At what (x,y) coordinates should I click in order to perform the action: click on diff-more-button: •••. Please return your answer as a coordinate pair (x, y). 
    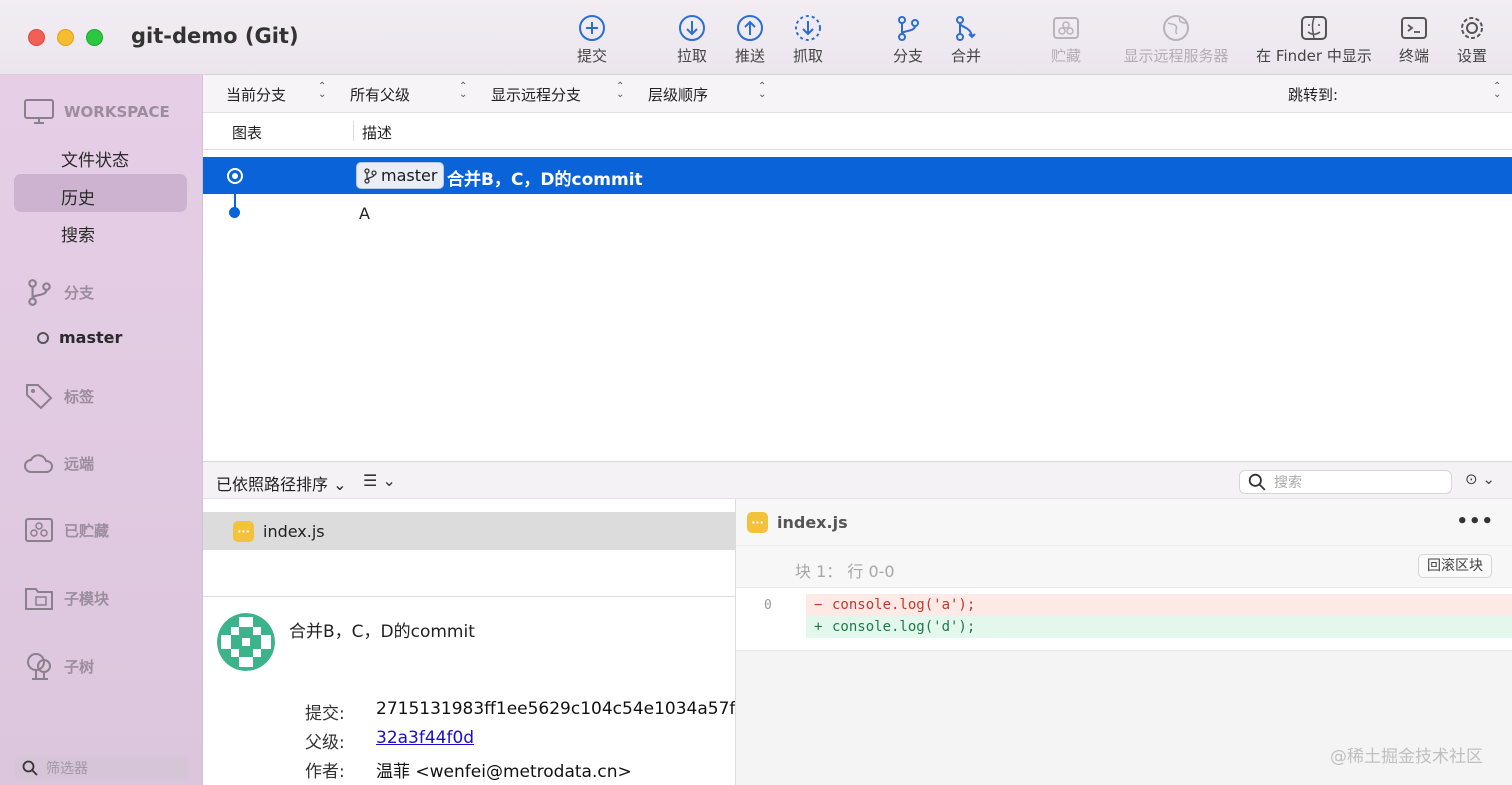
    Looking at the image, I should click on (1475, 521).